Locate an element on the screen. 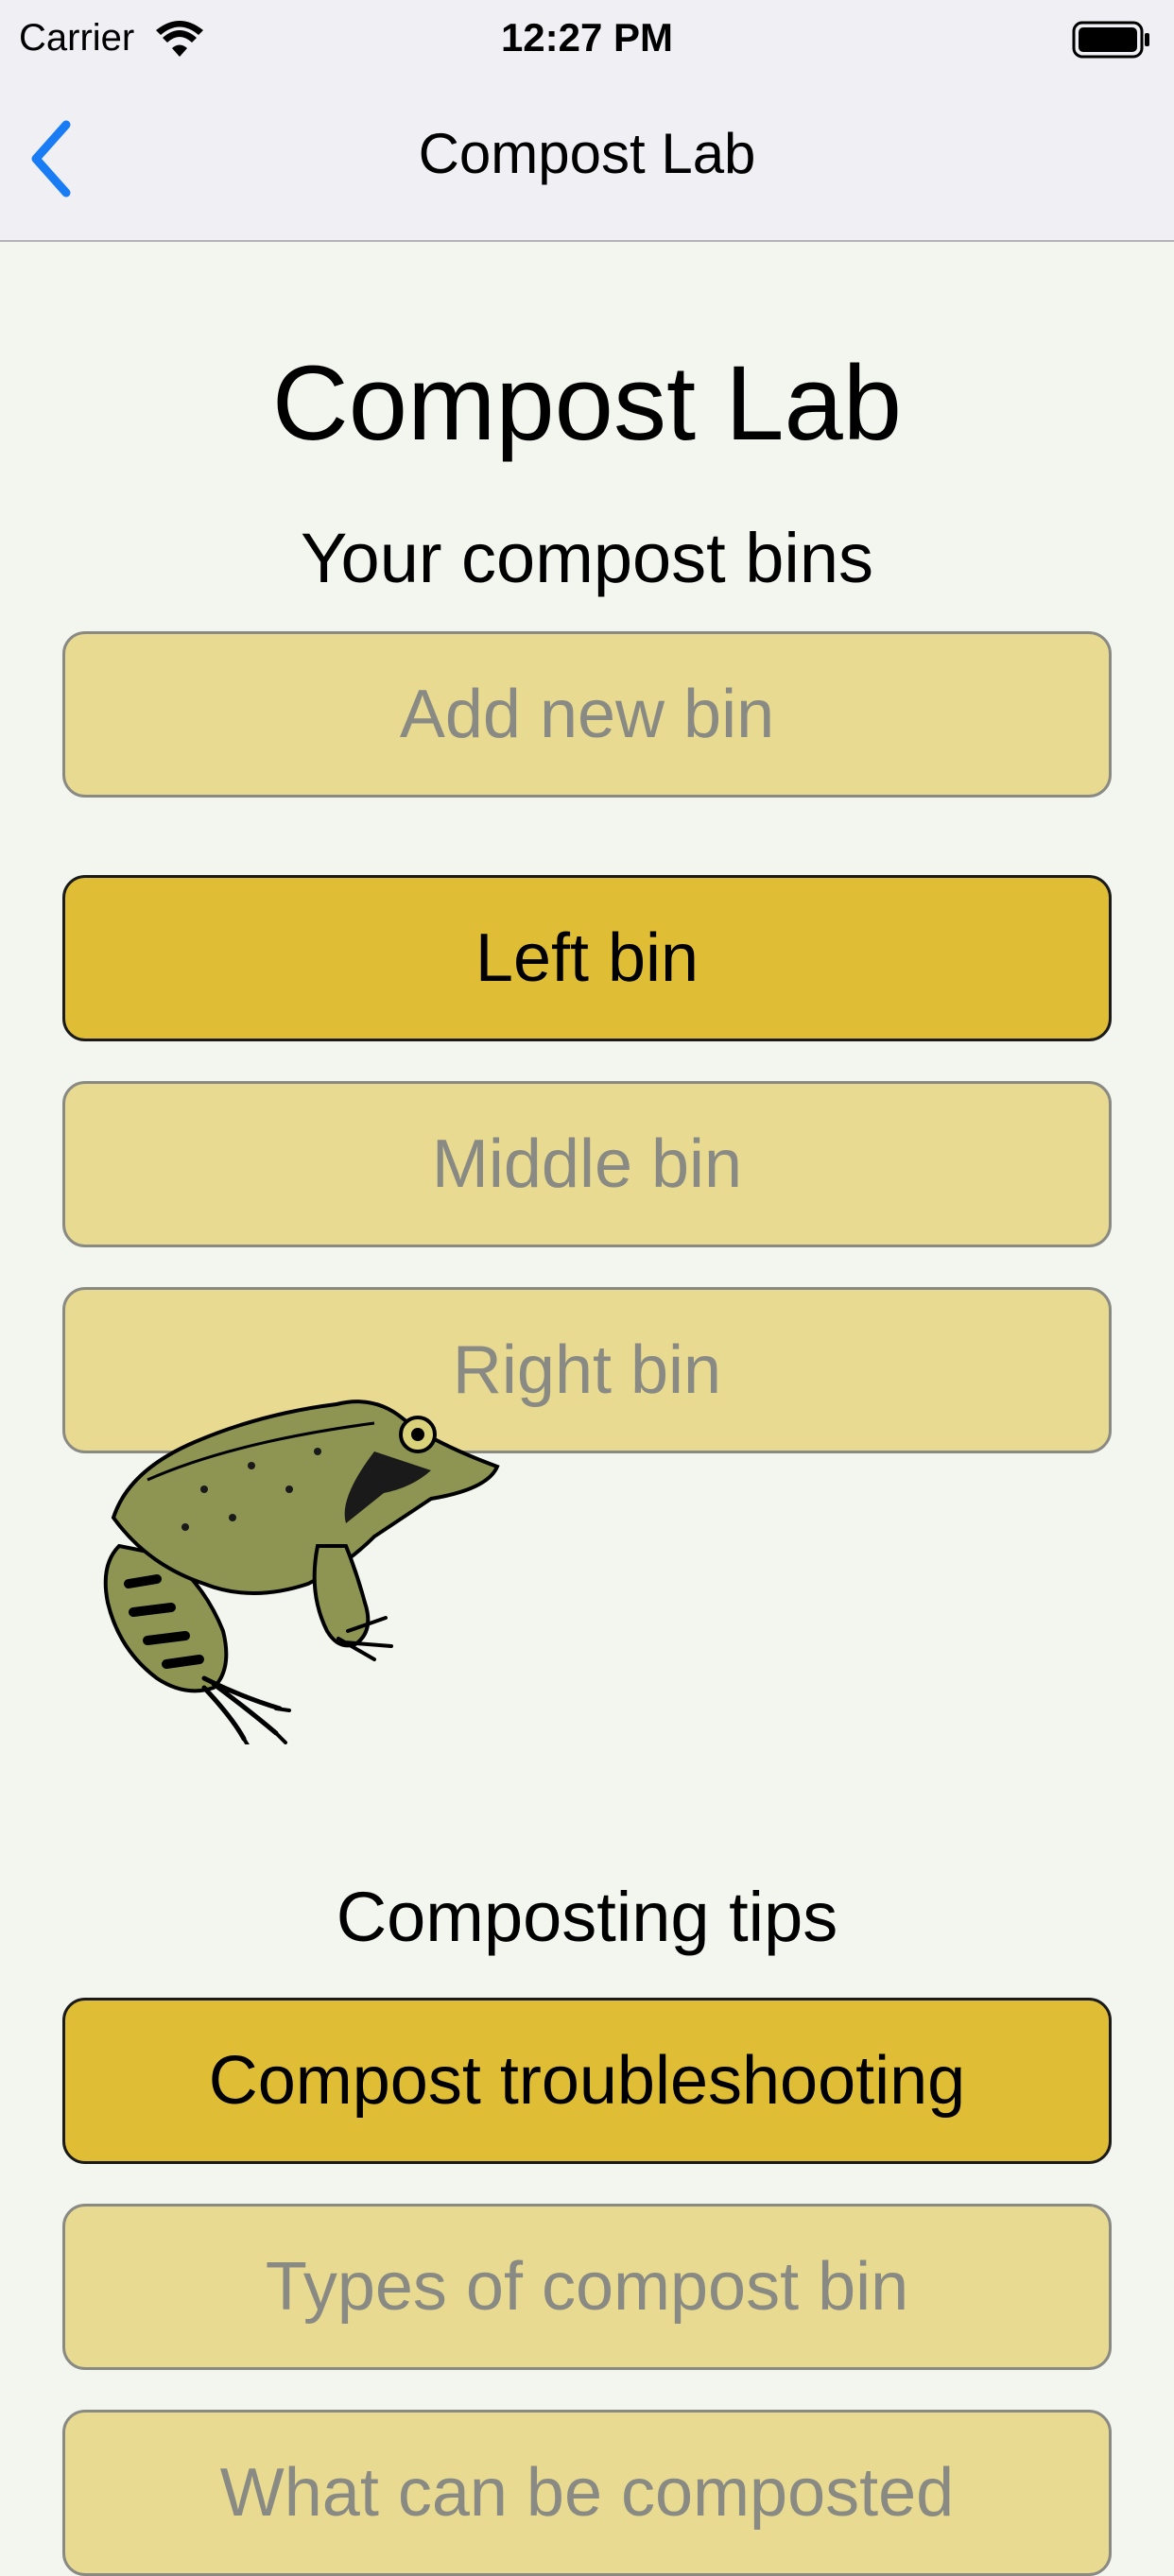 Image resolution: width=1174 pixels, height=2576 pixels. nav-title: Compost Lab is located at coordinates (587, 153).